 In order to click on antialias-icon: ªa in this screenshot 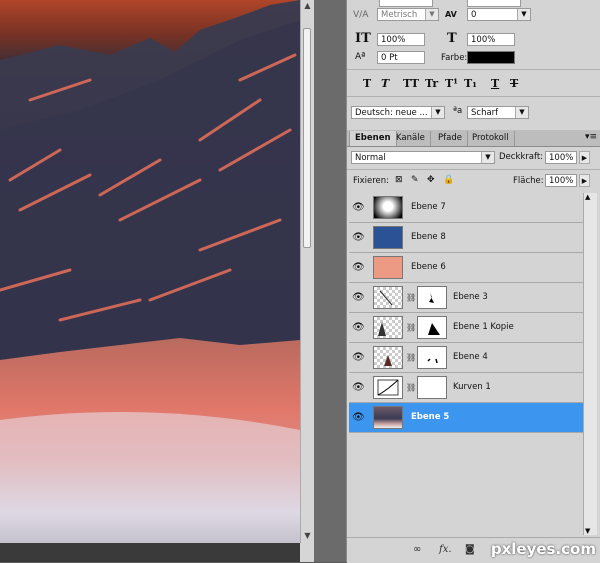, I will do `click(458, 111)`.